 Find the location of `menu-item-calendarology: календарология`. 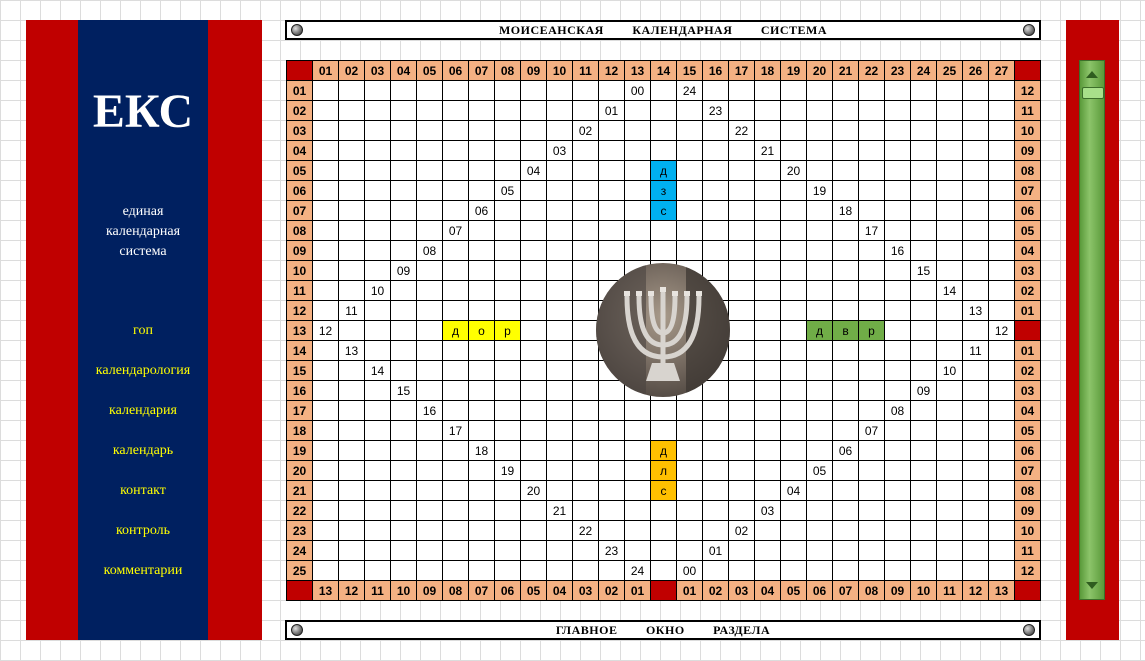

menu-item-calendarology: календарология is located at coordinates (143, 371).